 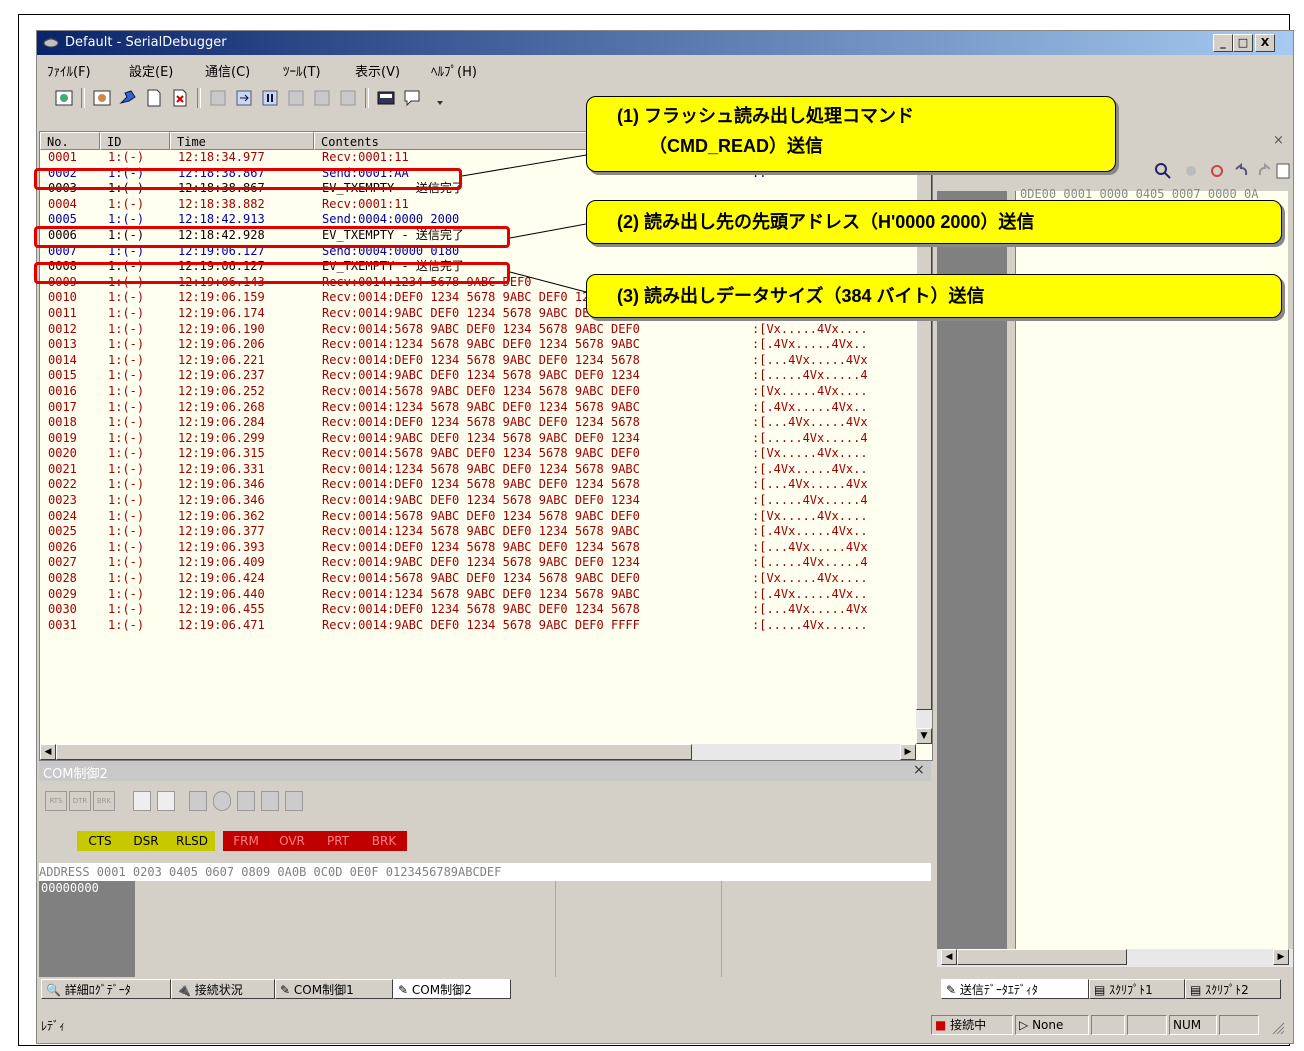 I want to click on menu-bar: ﾌｧｲﾙ(F) 設定(E) 通信(C) ﾂｰﾙ(T) 表示(V) ﾍﾙﾌﾟ(H), so click(x=665, y=68).